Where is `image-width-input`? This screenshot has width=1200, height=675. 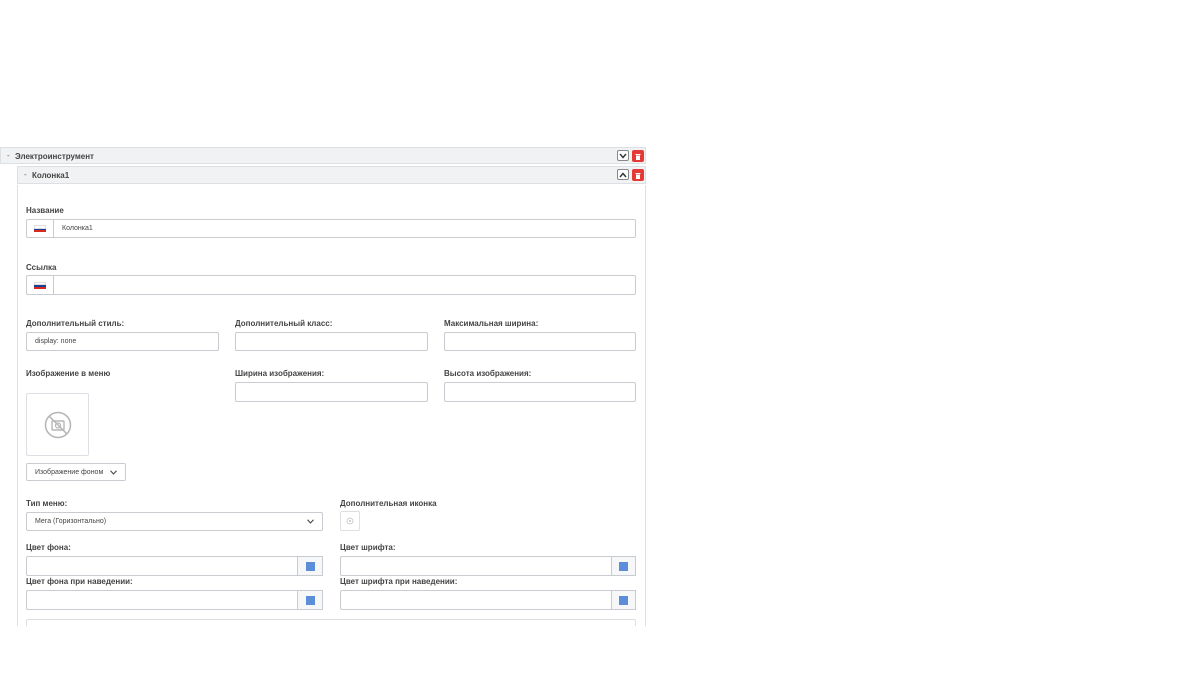
image-width-input is located at coordinates (331, 392).